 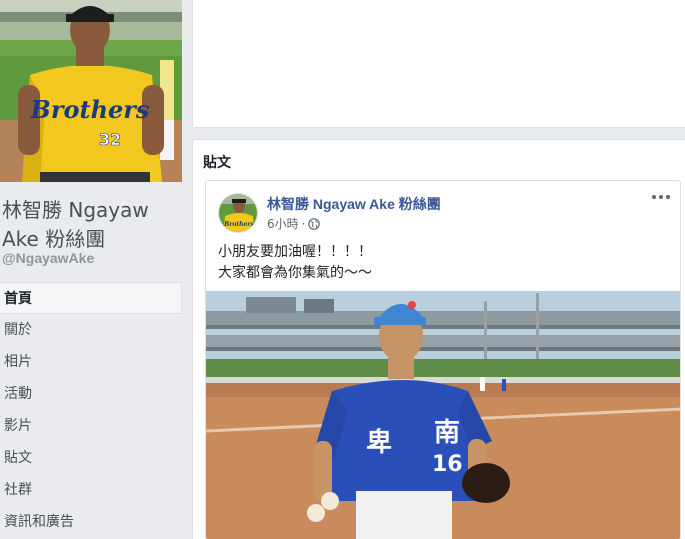 I want to click on kid-jersey-number: 16, so click(x=447, y=464).